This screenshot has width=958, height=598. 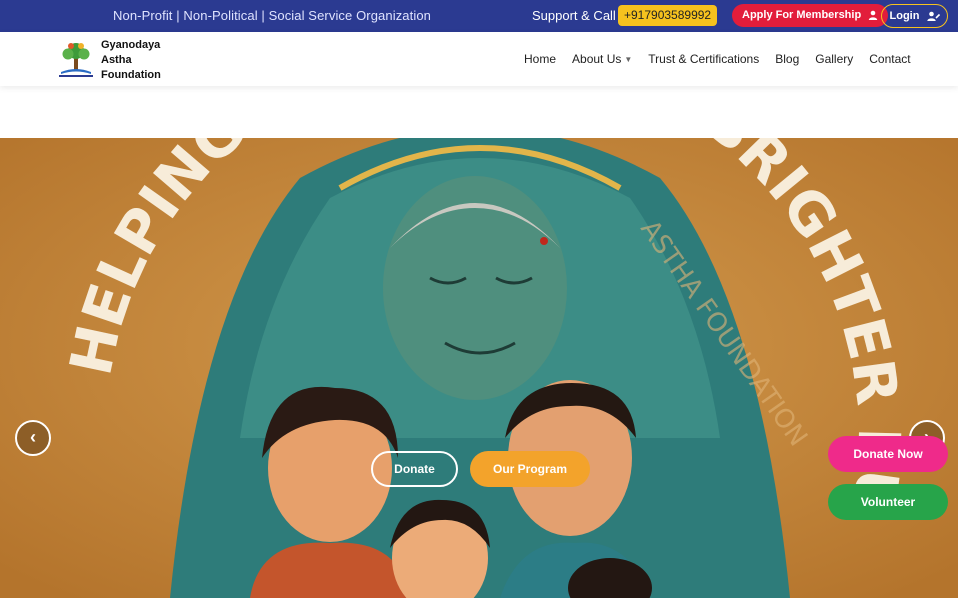 I want to click on phone-number-link: +917903589992, so click(x=668, y=15).